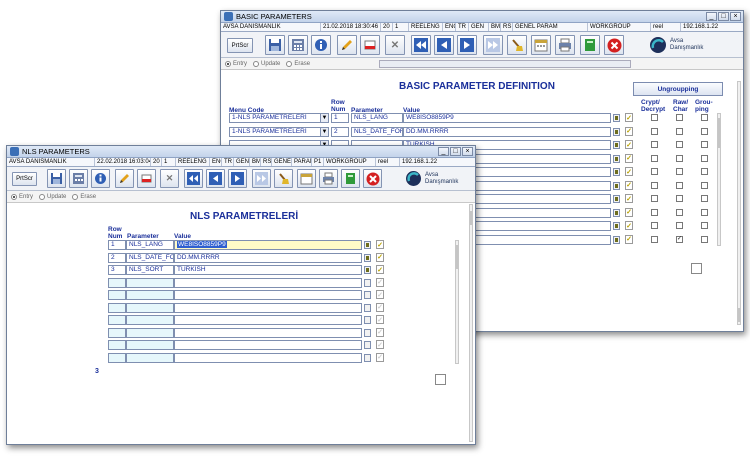  I want to click on next-record-button, so click(237, 178).